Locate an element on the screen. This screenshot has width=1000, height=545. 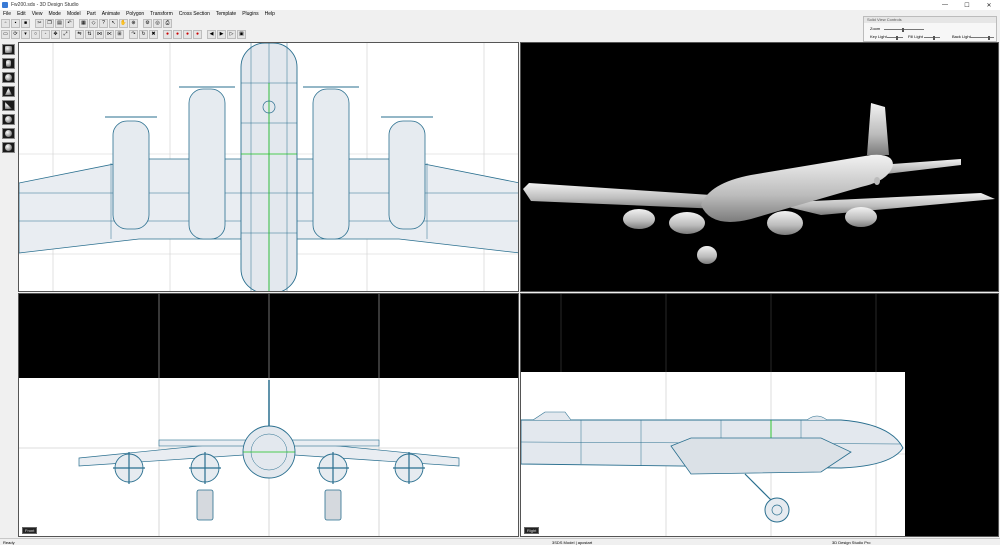
close-button: ✕ is located at coordinates (989, 5).